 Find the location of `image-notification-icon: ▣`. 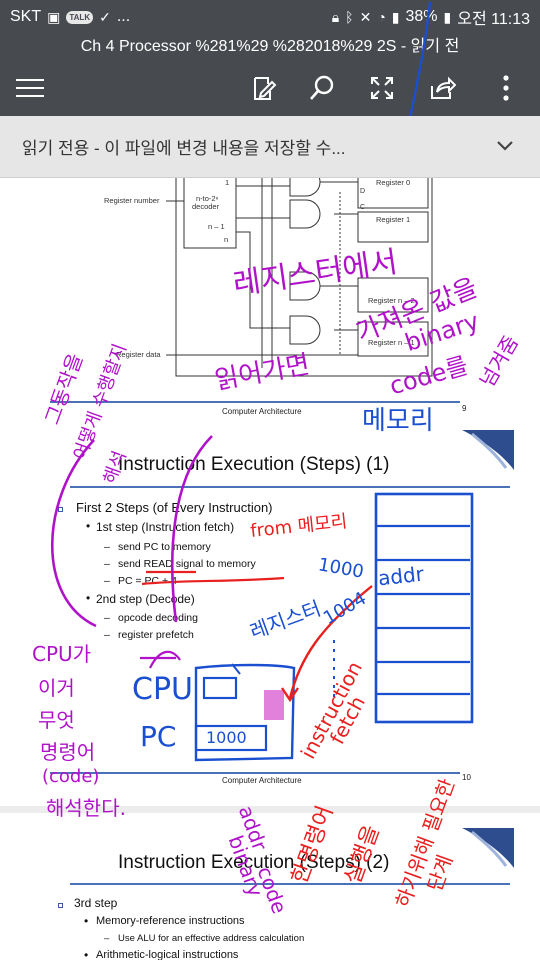

image-notification-icon: ▣ is located at coordinates (54, 16).